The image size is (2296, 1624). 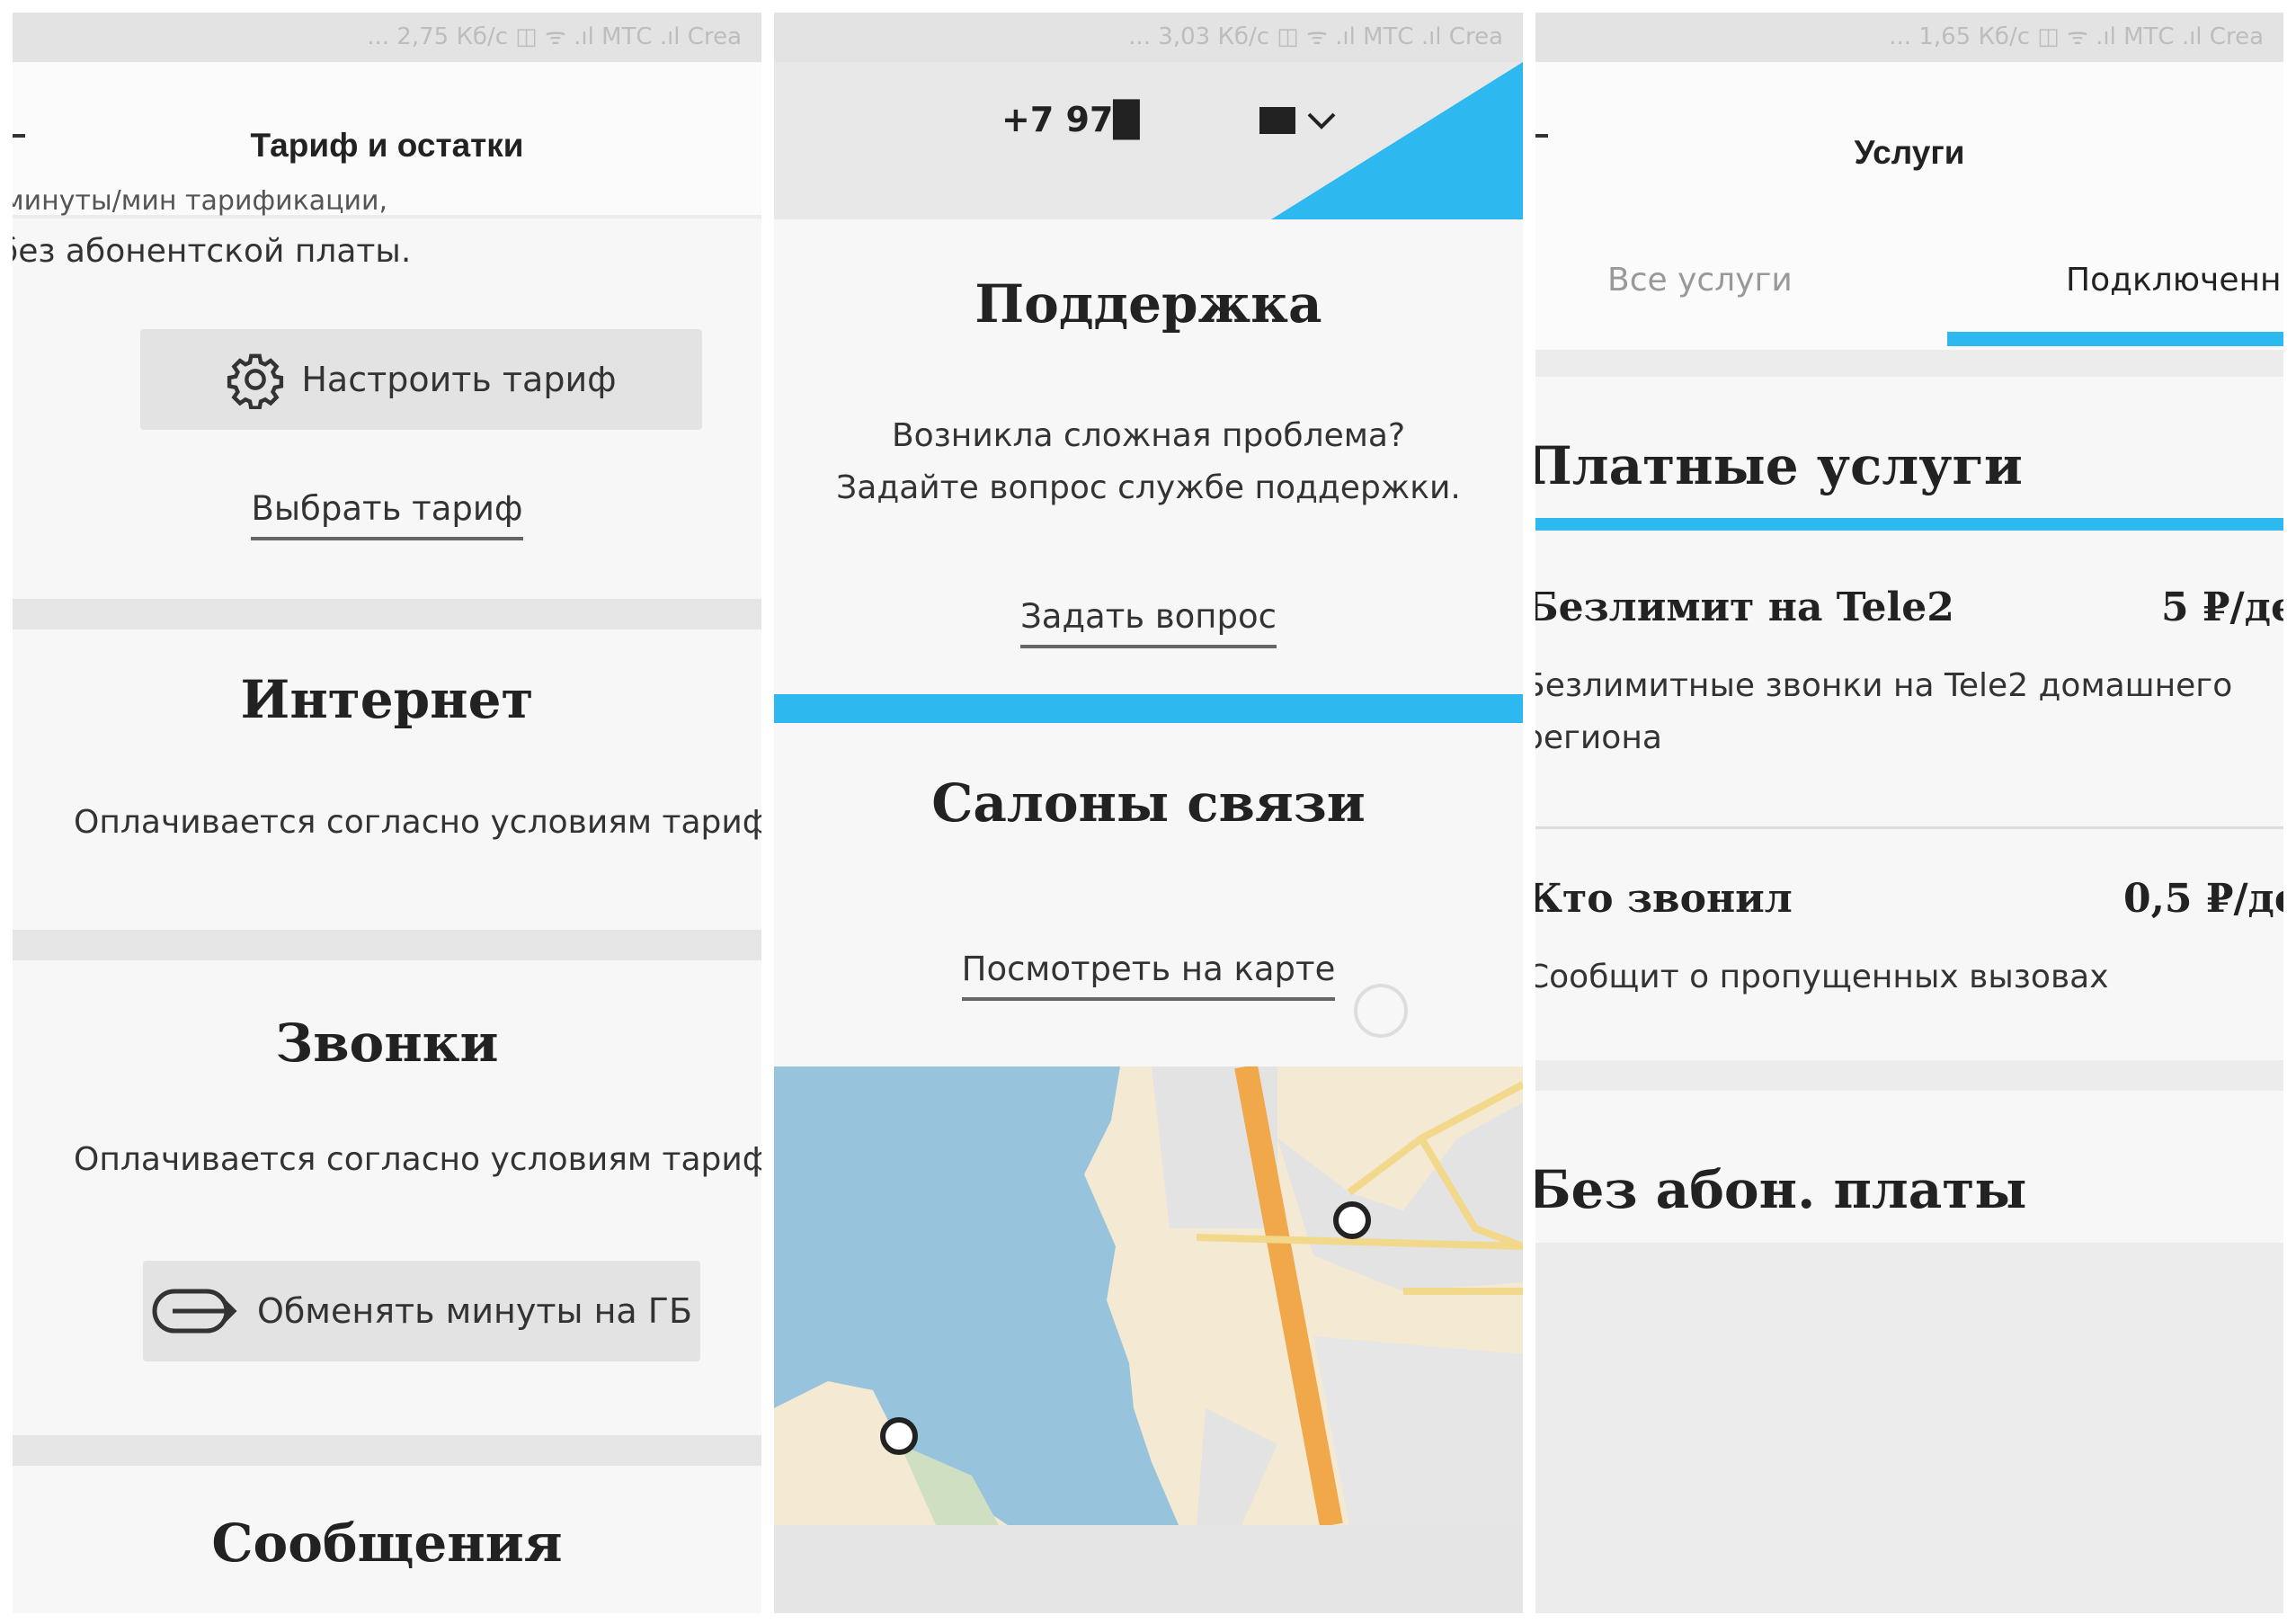 What do you see at coordinates (1781, 1189) in the screenshot?
I see `free-services-heading: Без абон. платы` at bounding box center [1781, 1189].